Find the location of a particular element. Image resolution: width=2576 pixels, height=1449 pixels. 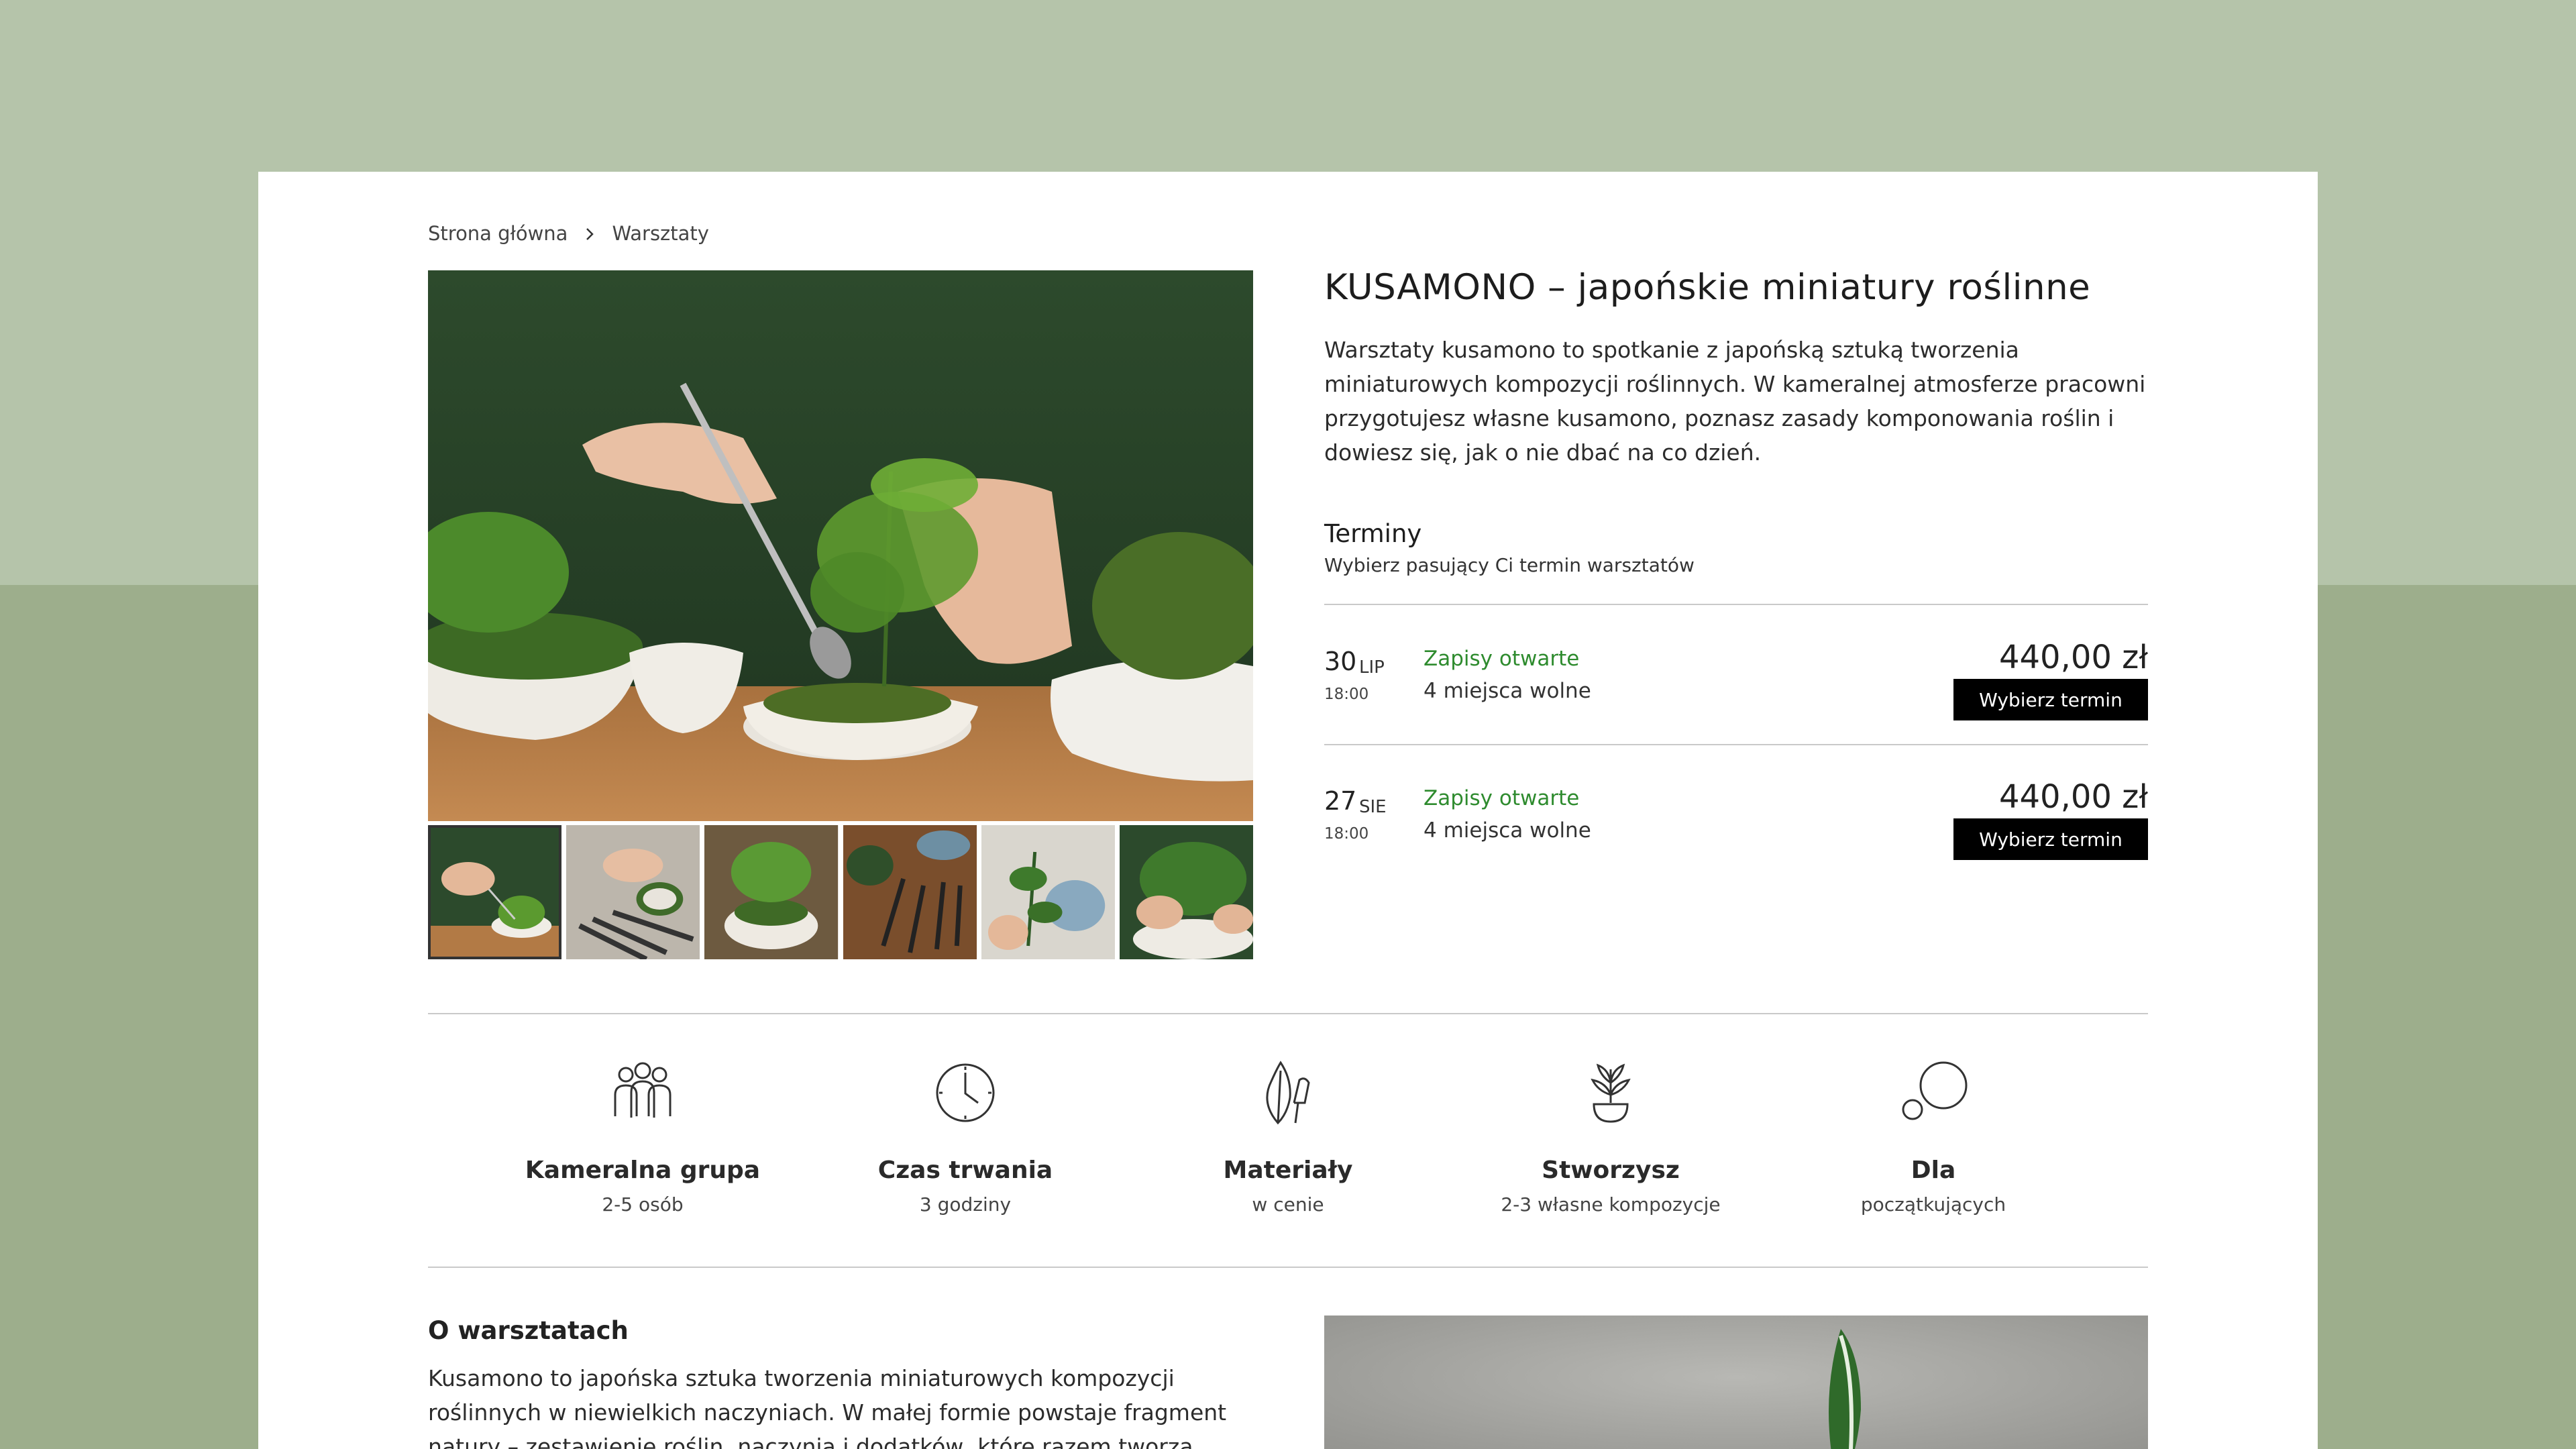

feature-item: Dla początkujących is located at coordinates (1933, 1142).